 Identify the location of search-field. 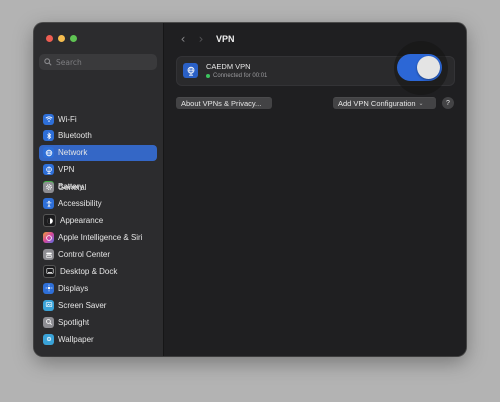
(98, 62).